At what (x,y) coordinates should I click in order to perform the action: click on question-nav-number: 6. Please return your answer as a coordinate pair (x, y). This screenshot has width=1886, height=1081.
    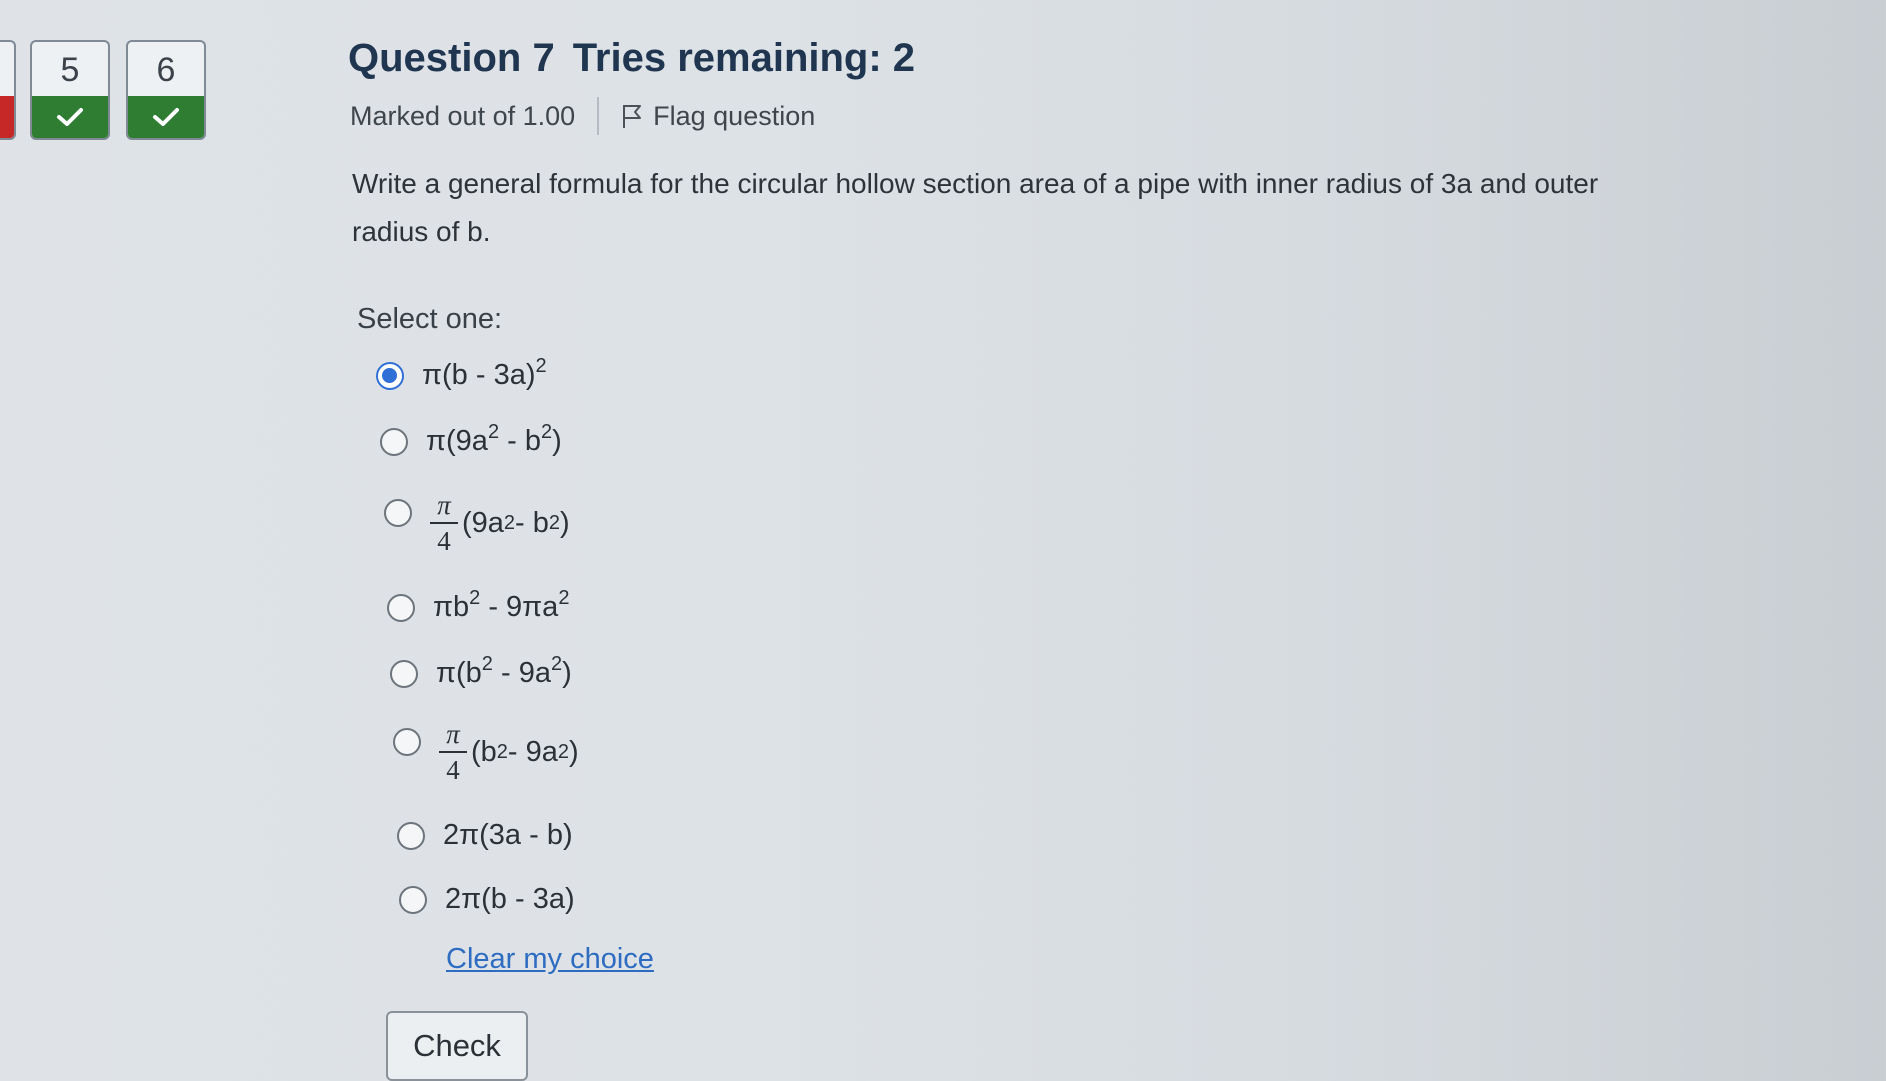
    Looking at the image, I should click on (166, 70).